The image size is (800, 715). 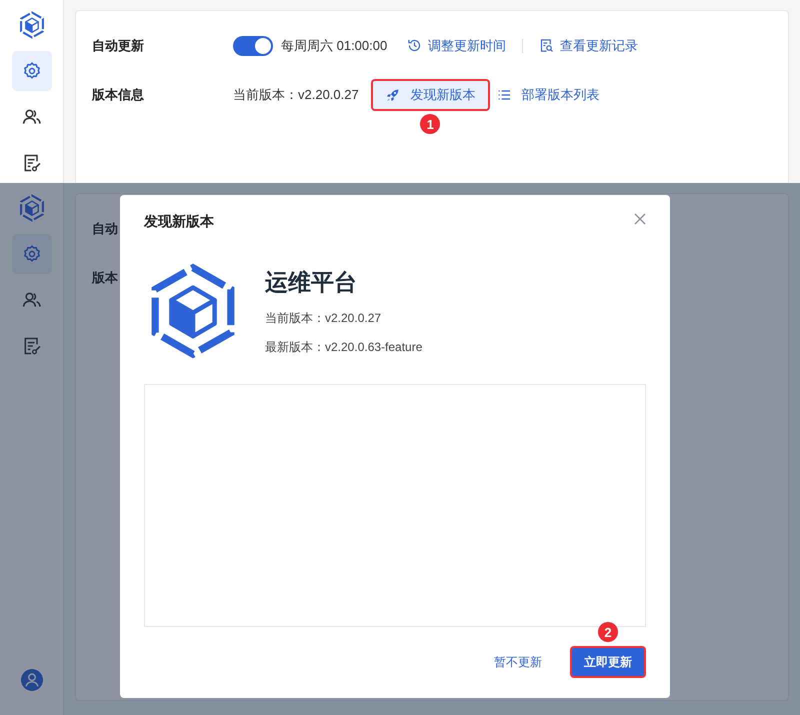 What do you see at coordinates (456, 45) in the screenshot?
I see `action-link: 调整更新时间` at bounding box center [456, 45].